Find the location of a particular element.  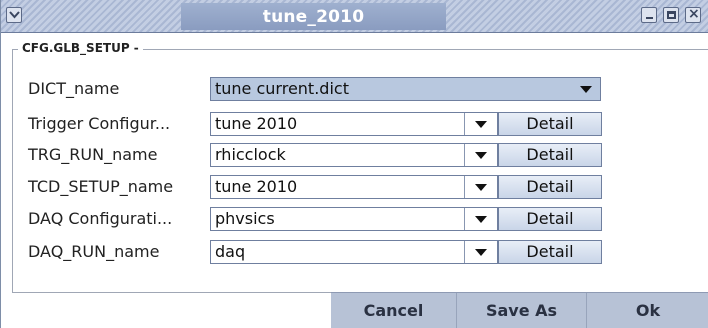

trg-run-name-detail-button: Detail is located at coordinates (550, 155).